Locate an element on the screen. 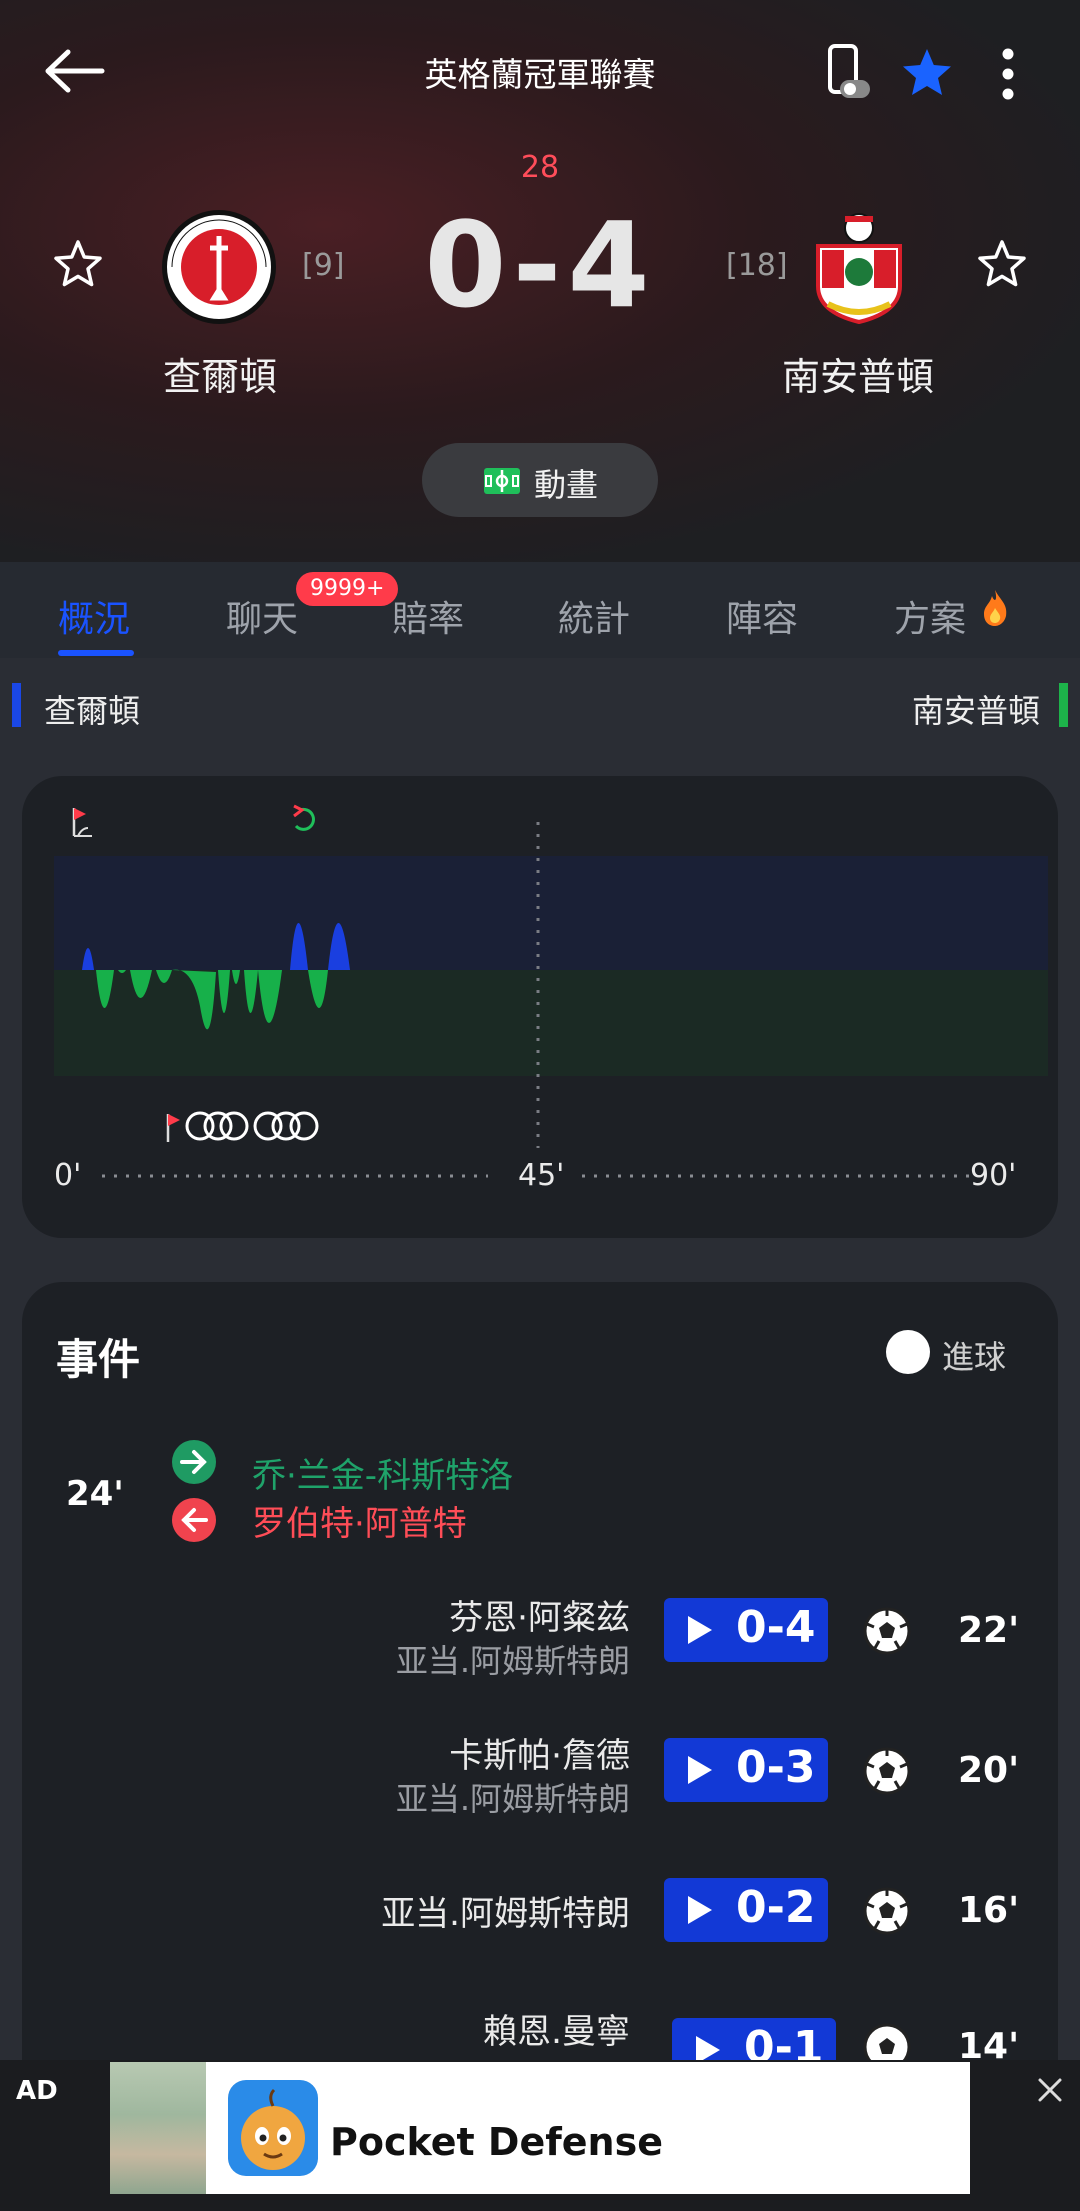  substitution-minute: 24' is located at coordinates (95, 1494).